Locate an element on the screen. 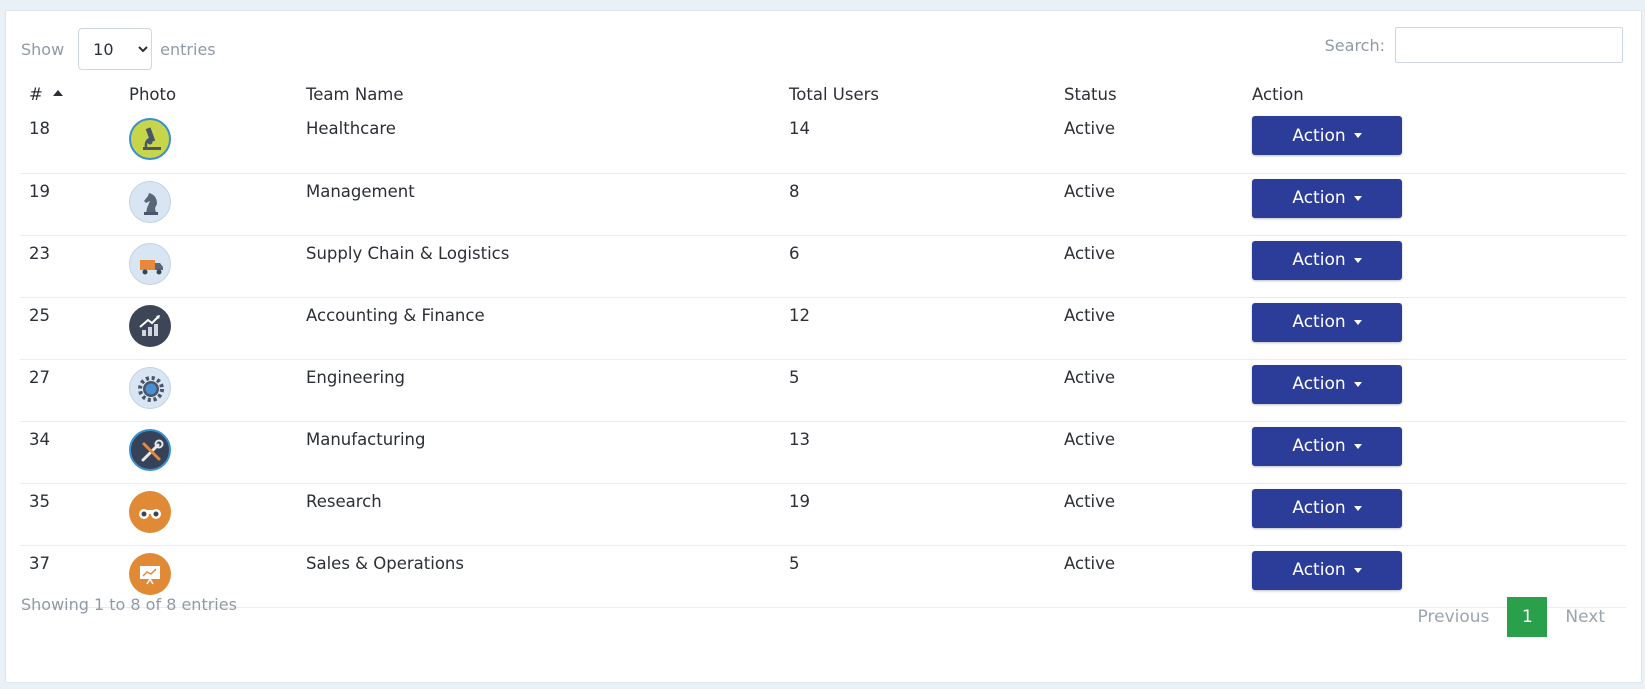 The width and height of the screenshot is (1645, 689). team-id: 35 is located at coordinates (39, 501).